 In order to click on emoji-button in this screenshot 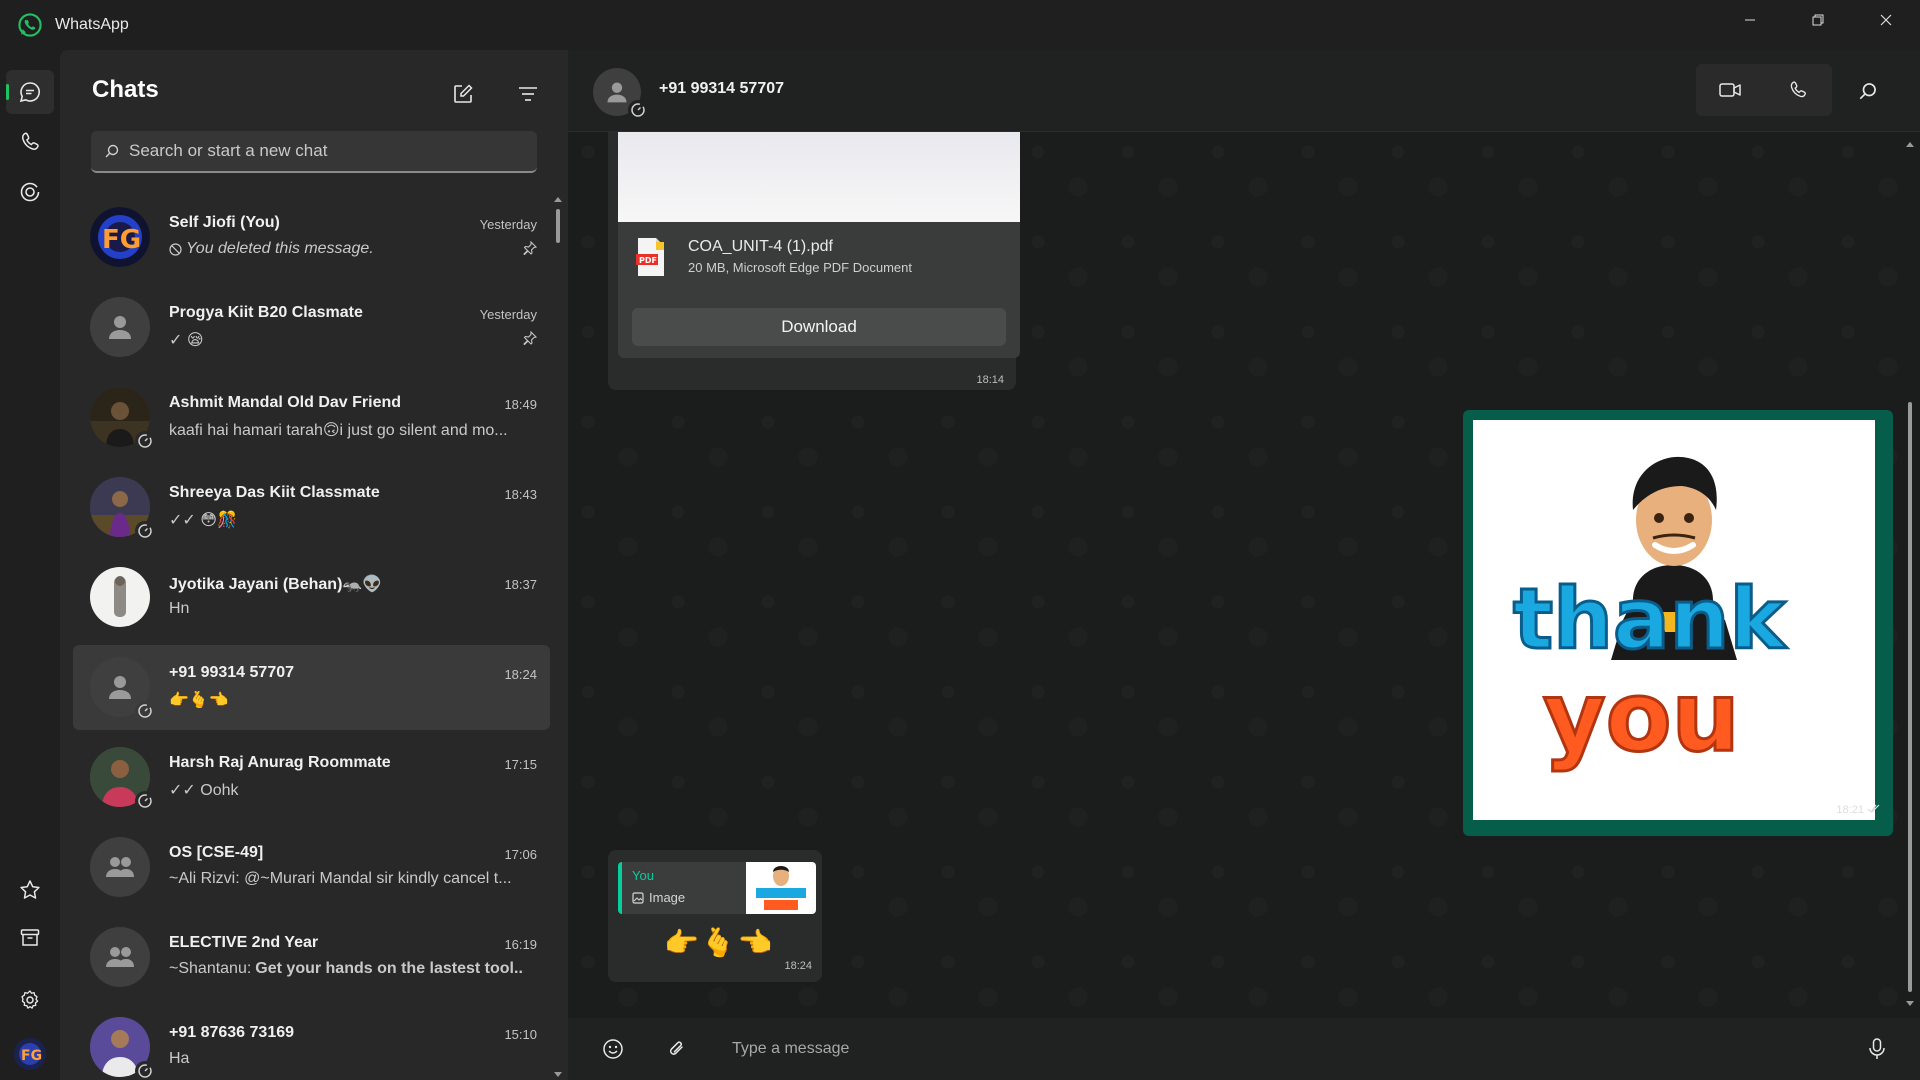, I will do `click(613, 1049)`.